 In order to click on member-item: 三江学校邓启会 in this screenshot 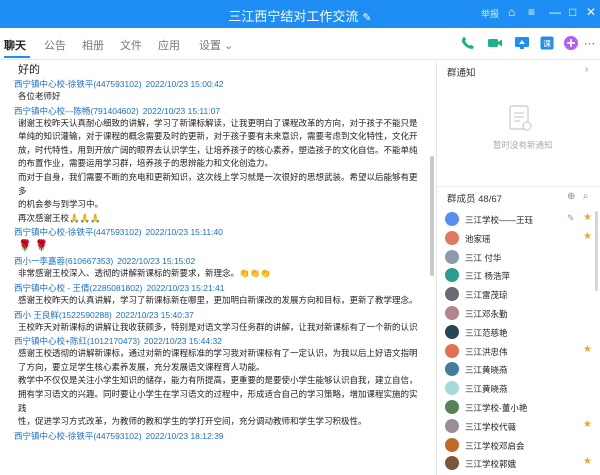, I will do `click(520, 445)`.